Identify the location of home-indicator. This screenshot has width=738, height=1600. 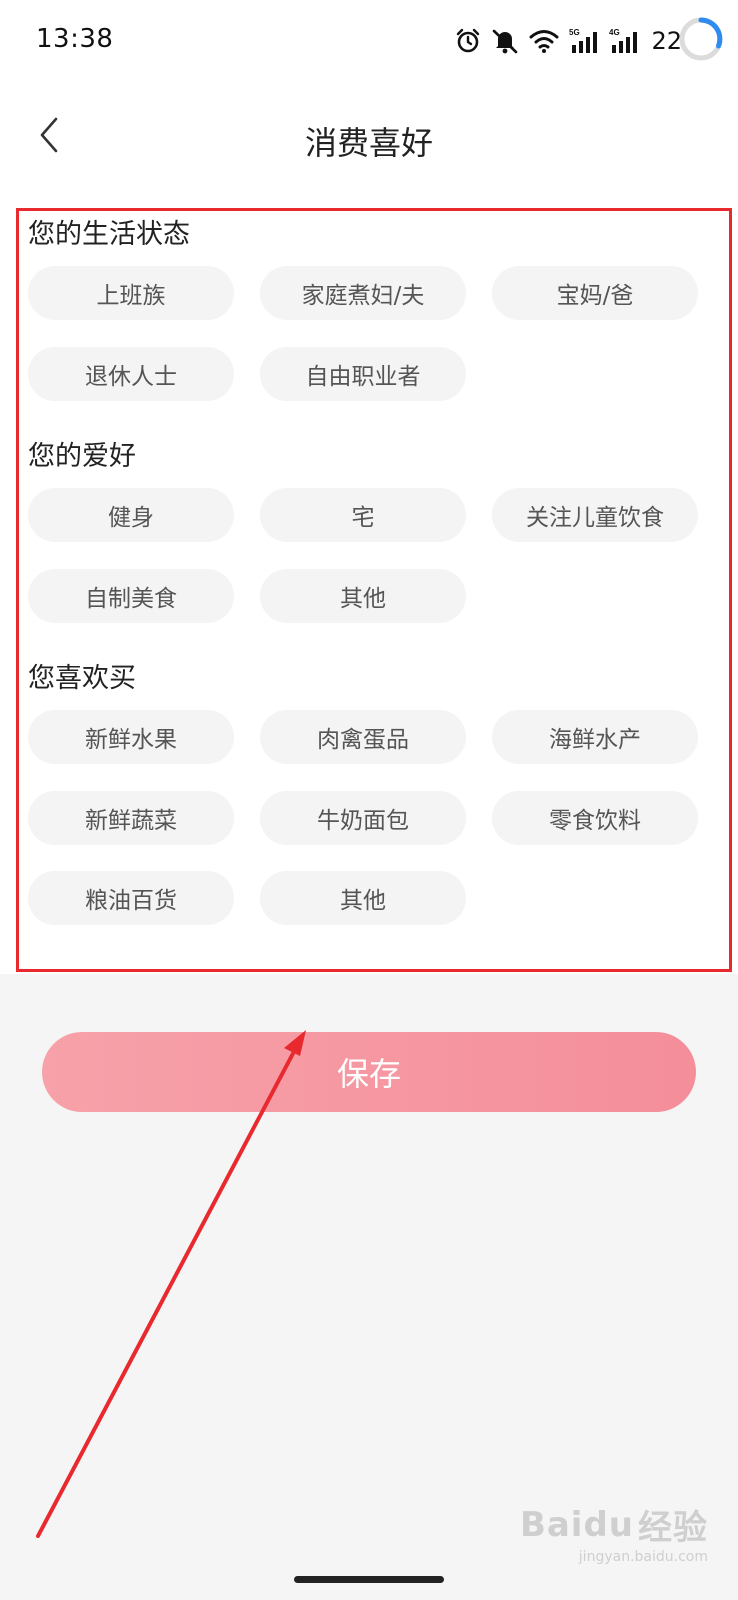
(369, 1579).